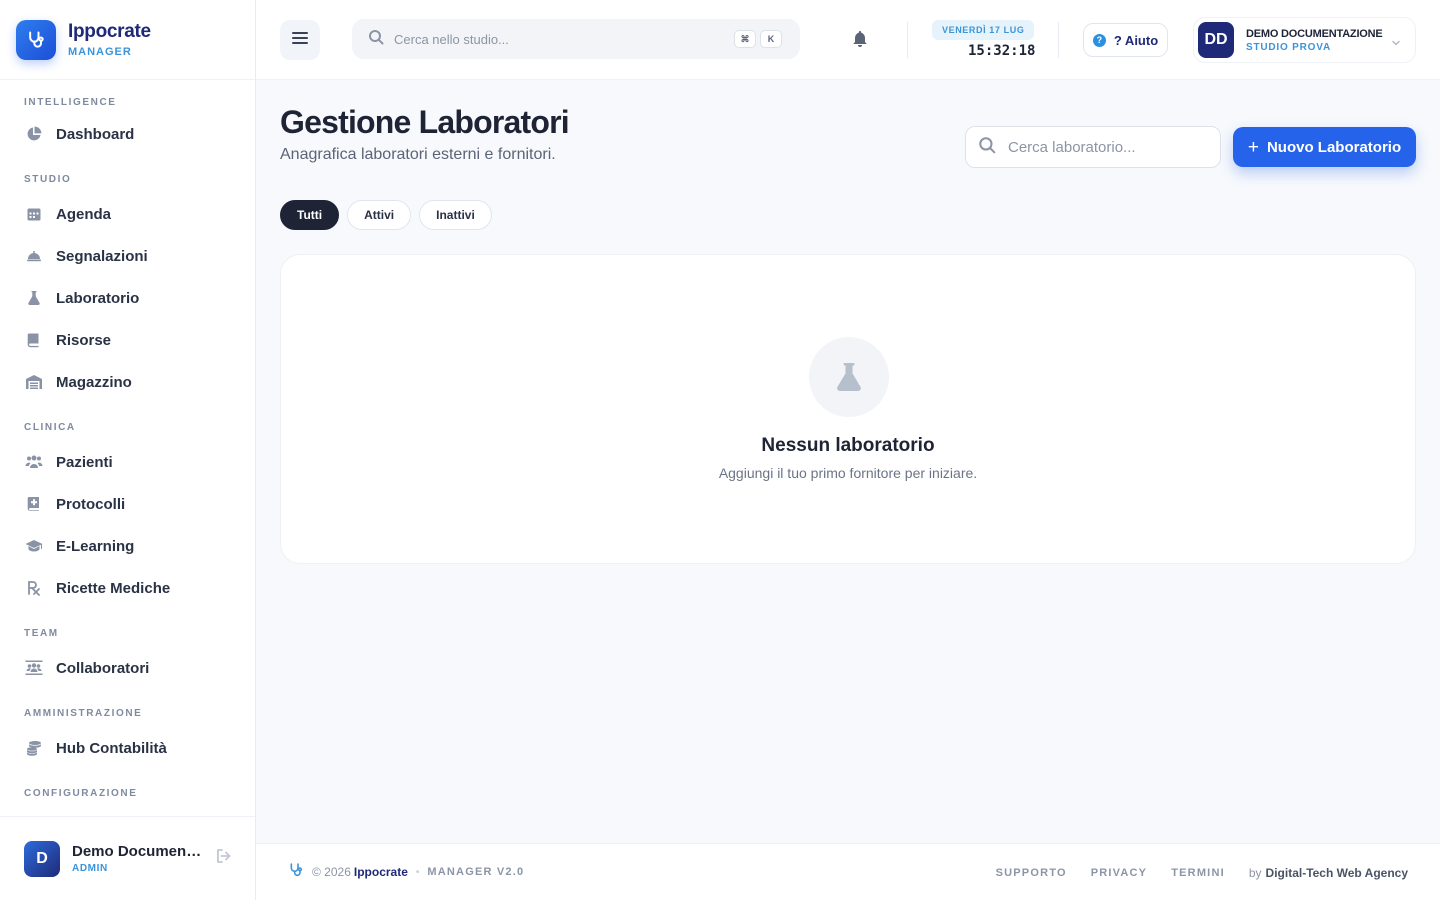 The height and width of the screenshot is (900, 1440). What do you see at coordinates (34, 668) in the screenshot?
I see `people-group-icon` at bounding box center [34, 668].